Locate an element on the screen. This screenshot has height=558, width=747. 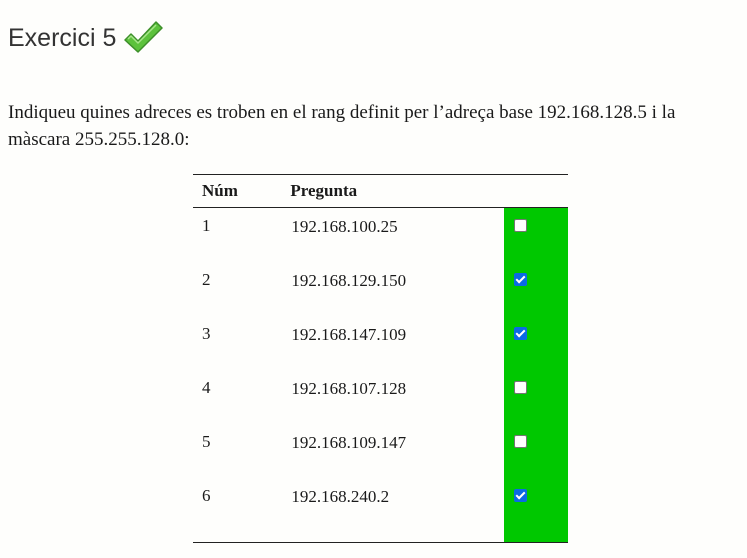
header-num: Núm is located at coordinates (242, 191).